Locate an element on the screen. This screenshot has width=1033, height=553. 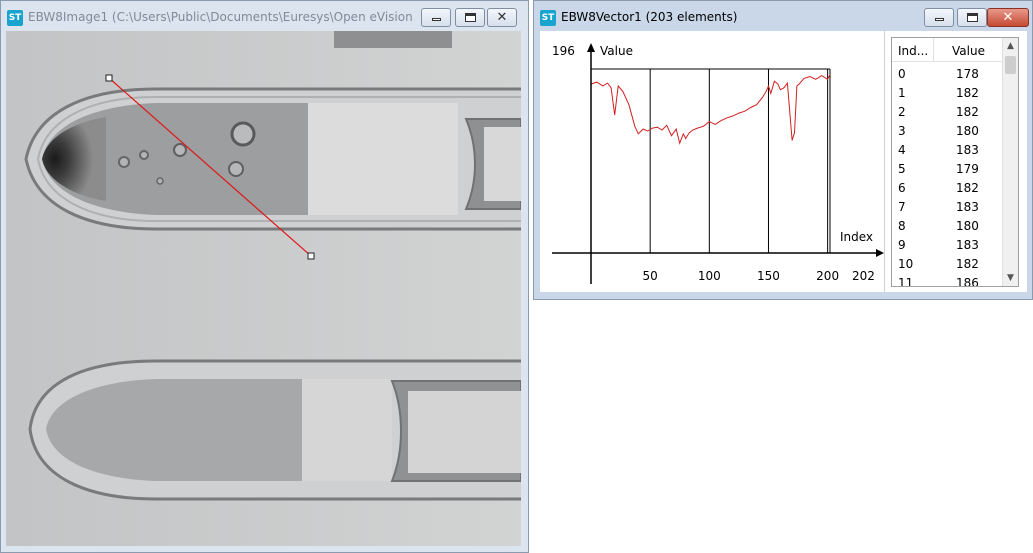
row-value: 178 is located at coordinates (967, 74).